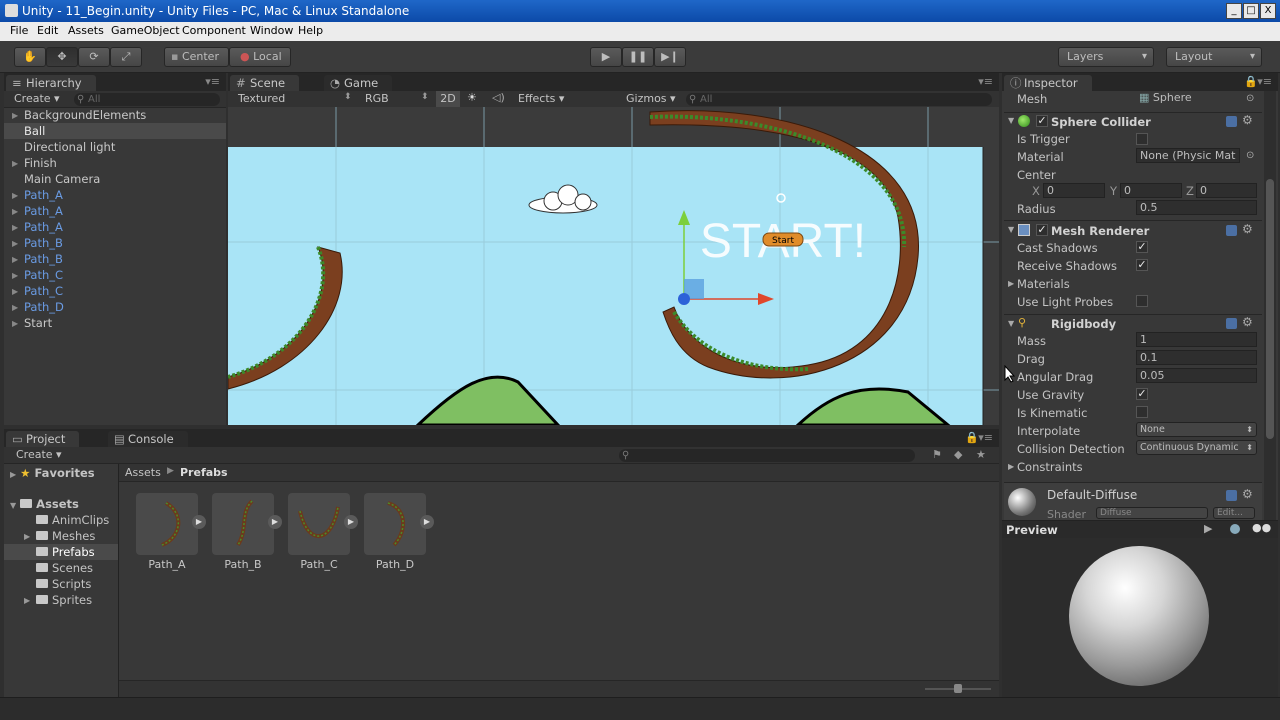  I want to click on breadcrumb-prefabs: Prefabs, so click(204, 472).